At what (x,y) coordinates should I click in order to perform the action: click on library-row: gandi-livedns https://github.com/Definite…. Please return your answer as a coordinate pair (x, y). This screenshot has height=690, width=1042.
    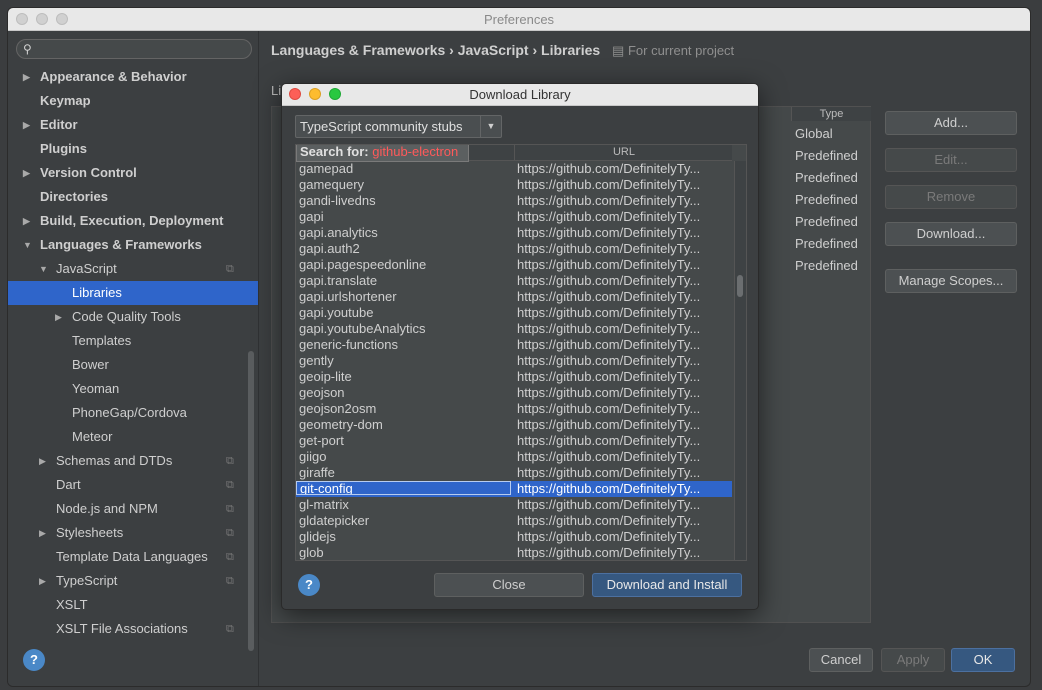
    Looking at the image, I should click on (514, 201).